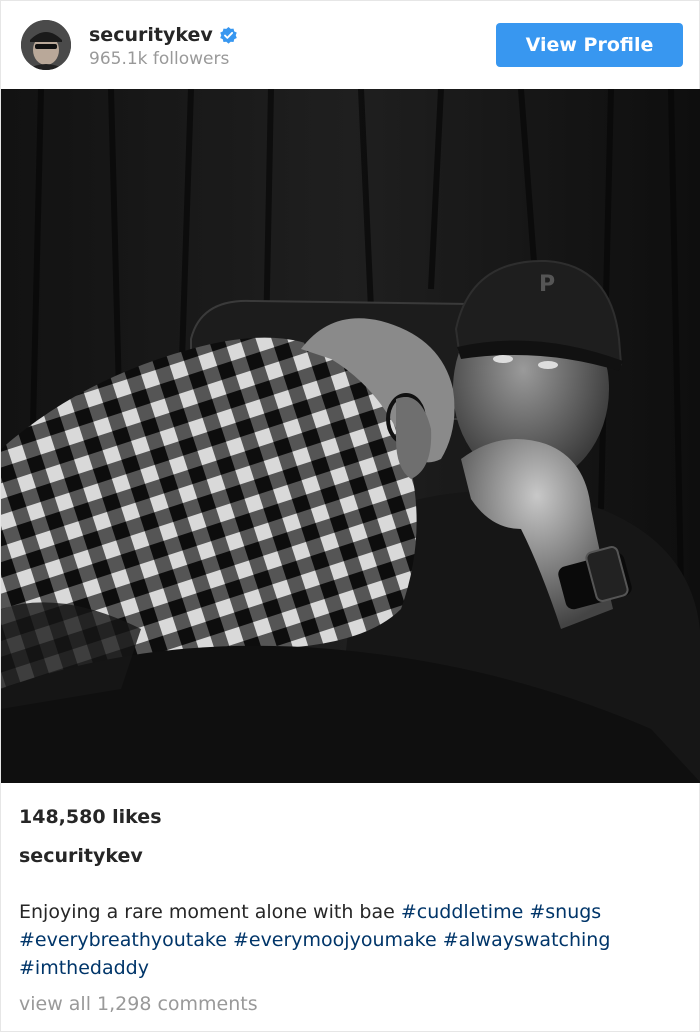  I want to click on profile-username: securitykev, so click(163, 35).